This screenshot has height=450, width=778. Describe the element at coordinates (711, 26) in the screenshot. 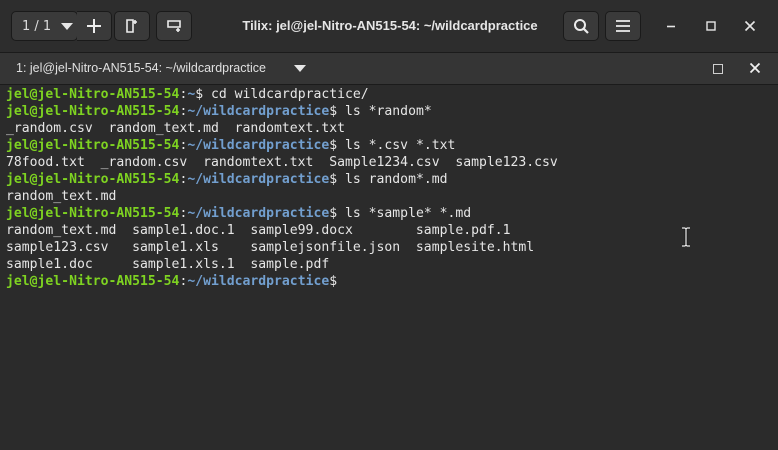

I see `maximize-icon` at that location.